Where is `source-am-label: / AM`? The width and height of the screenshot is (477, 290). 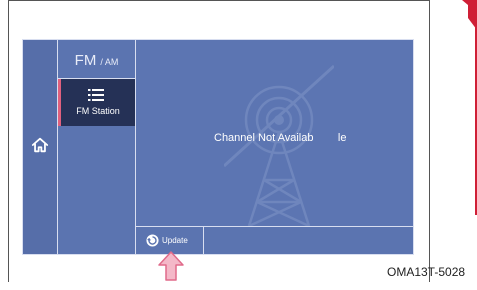
source-am-label: / AM is located at coordinates (109, 62).